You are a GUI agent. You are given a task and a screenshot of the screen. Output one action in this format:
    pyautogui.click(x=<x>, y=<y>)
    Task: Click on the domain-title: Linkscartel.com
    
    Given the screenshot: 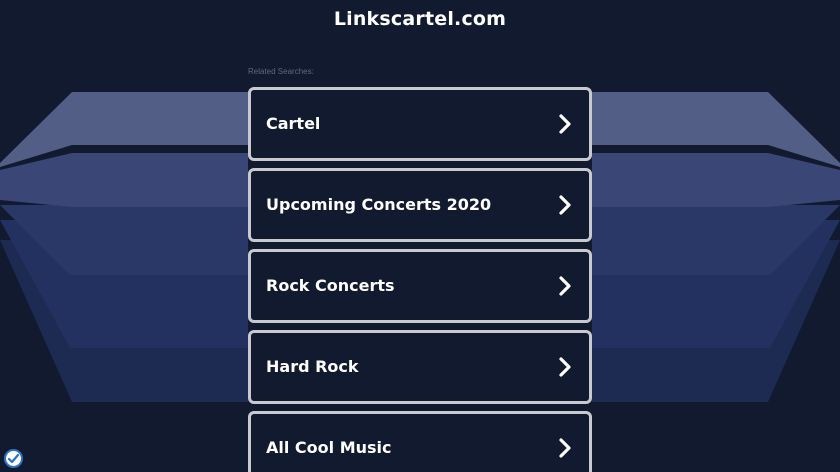 What is the action you would take?
    pyautogui.click(x=420, y=19)
    